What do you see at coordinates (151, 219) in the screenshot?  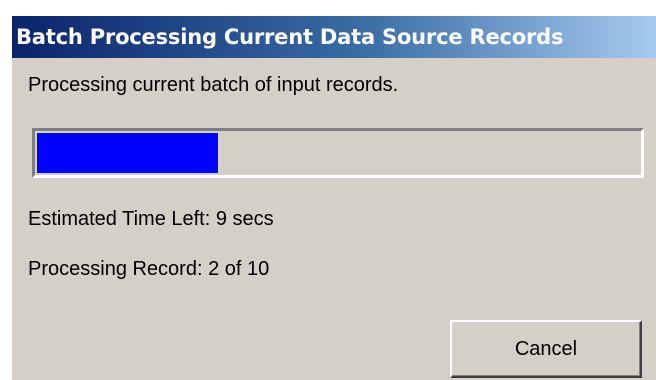 I see `estimated-time-left: Estimated Time Left: 9 secs` at bounding box center [151, 219].